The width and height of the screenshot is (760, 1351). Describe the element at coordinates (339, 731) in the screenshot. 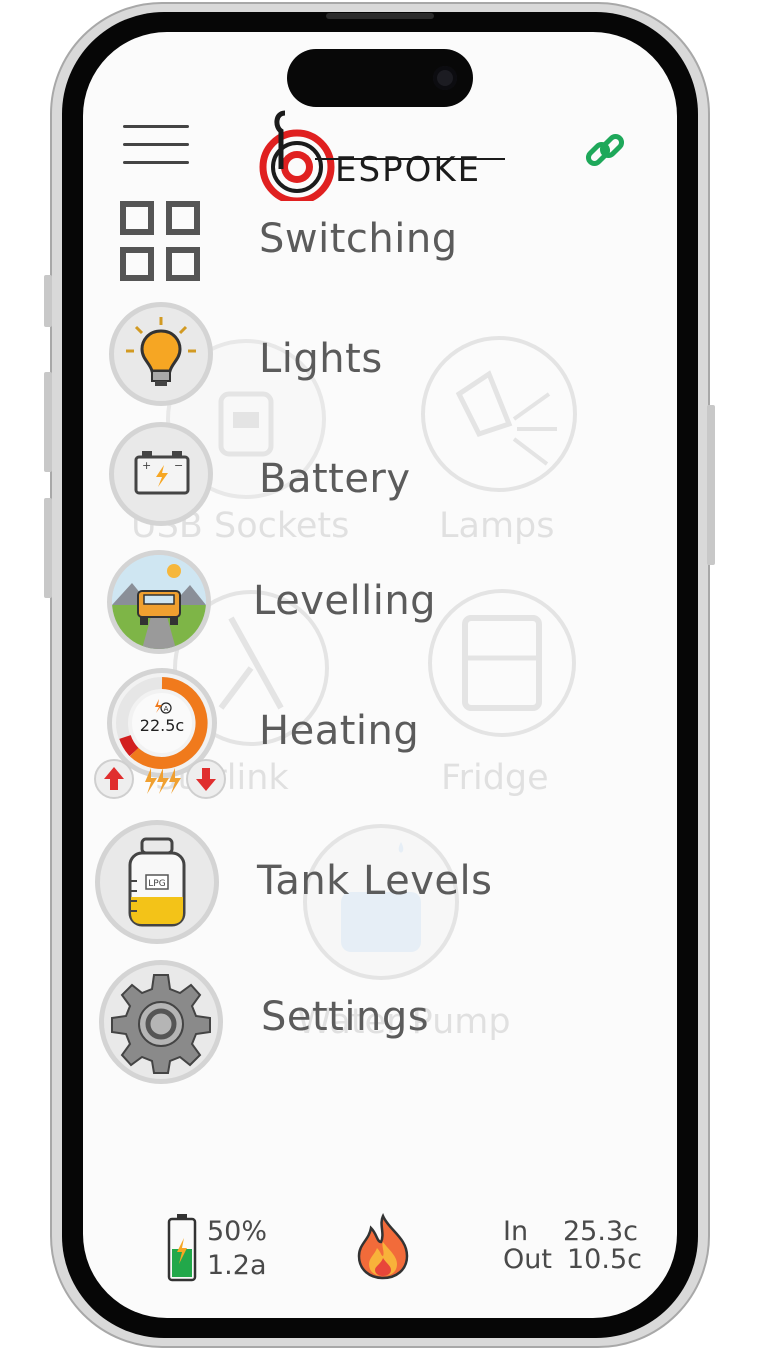

I see `menu-label: Heating` at that location.